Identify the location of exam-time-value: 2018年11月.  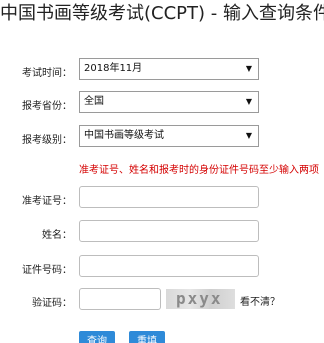
(113, 68).